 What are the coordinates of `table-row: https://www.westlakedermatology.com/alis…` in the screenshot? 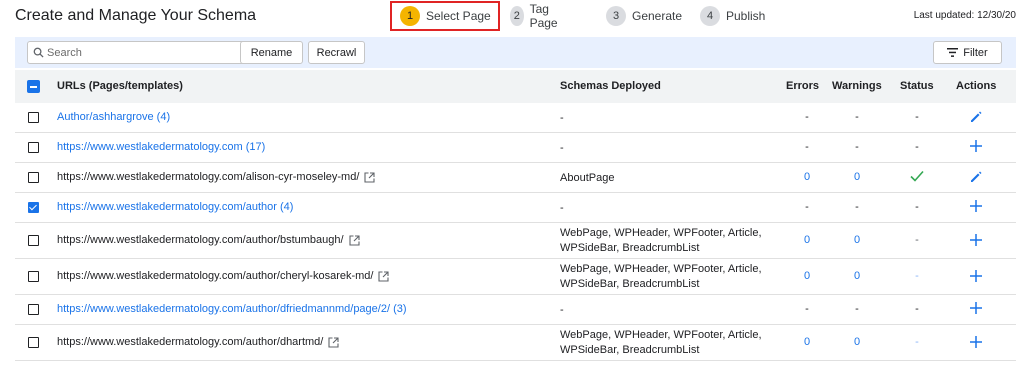 It's located at (515, 178).